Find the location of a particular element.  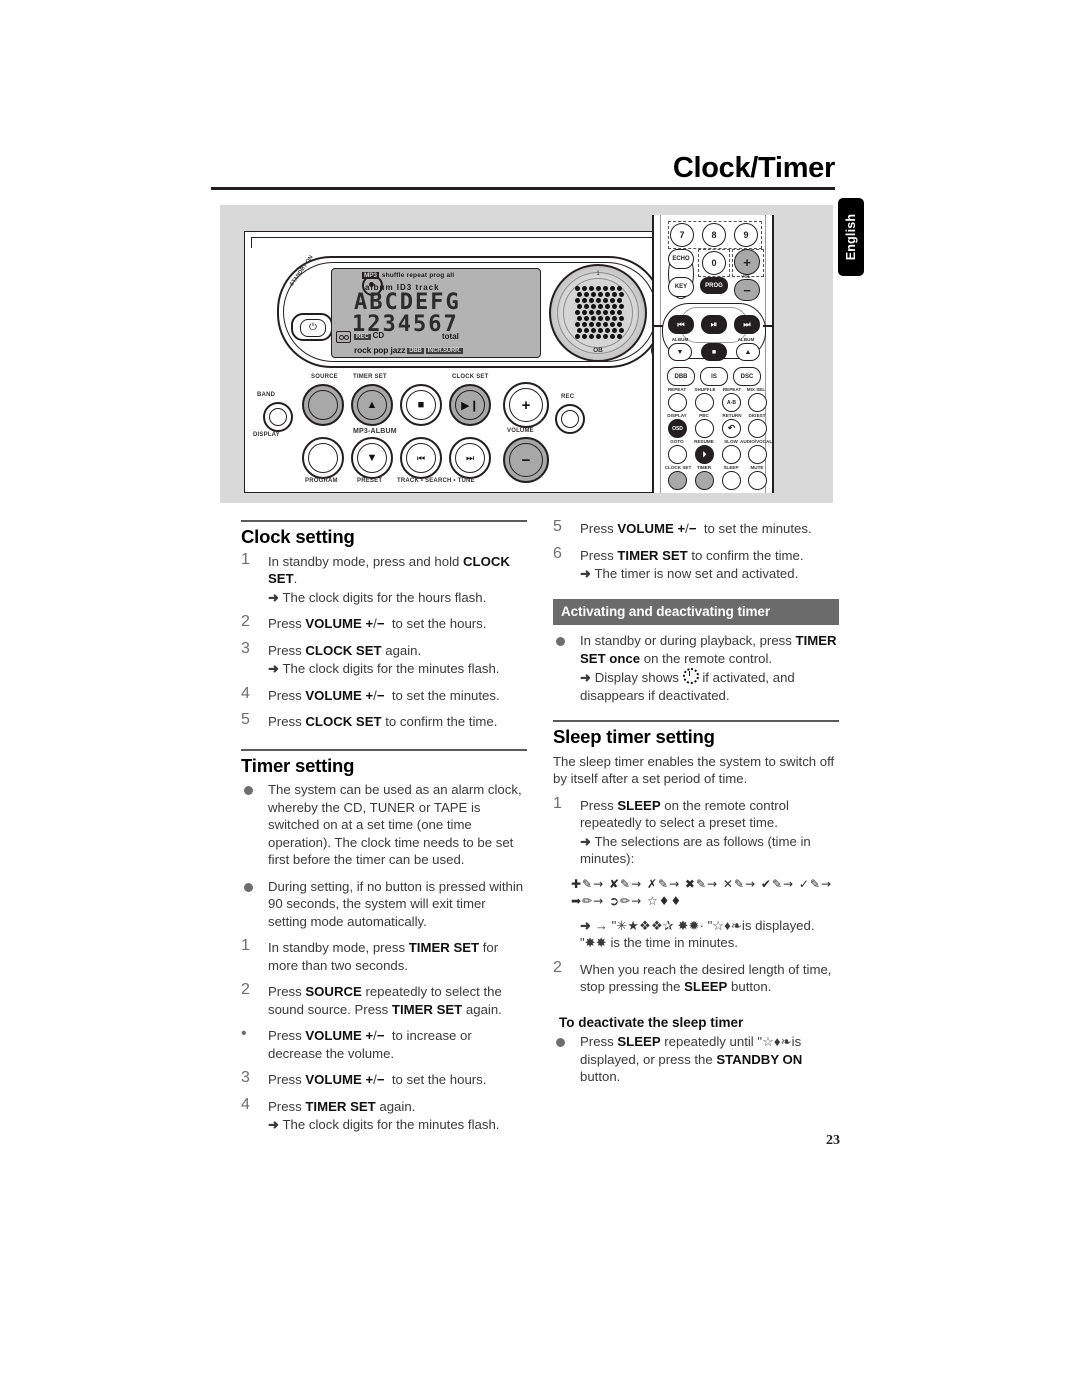

minus-icon: − is located at coordinates (526, 460).